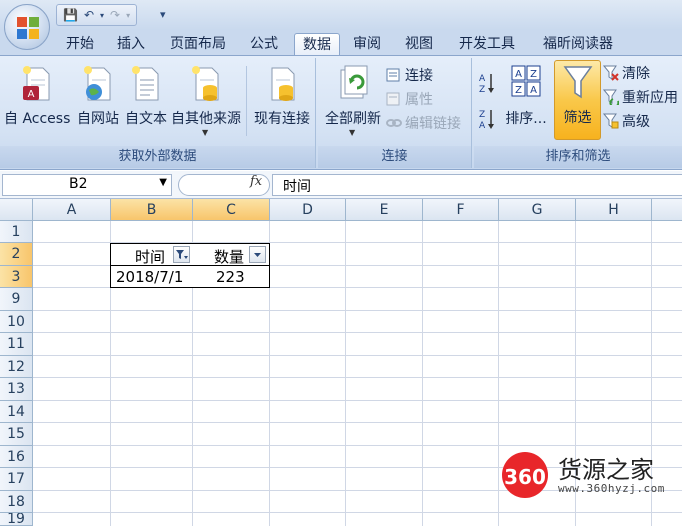 Image resolution: width=682 pixels, height=526 pixels. I want to click on name-box-dropdown-icon: ▼, so click(163, 182).